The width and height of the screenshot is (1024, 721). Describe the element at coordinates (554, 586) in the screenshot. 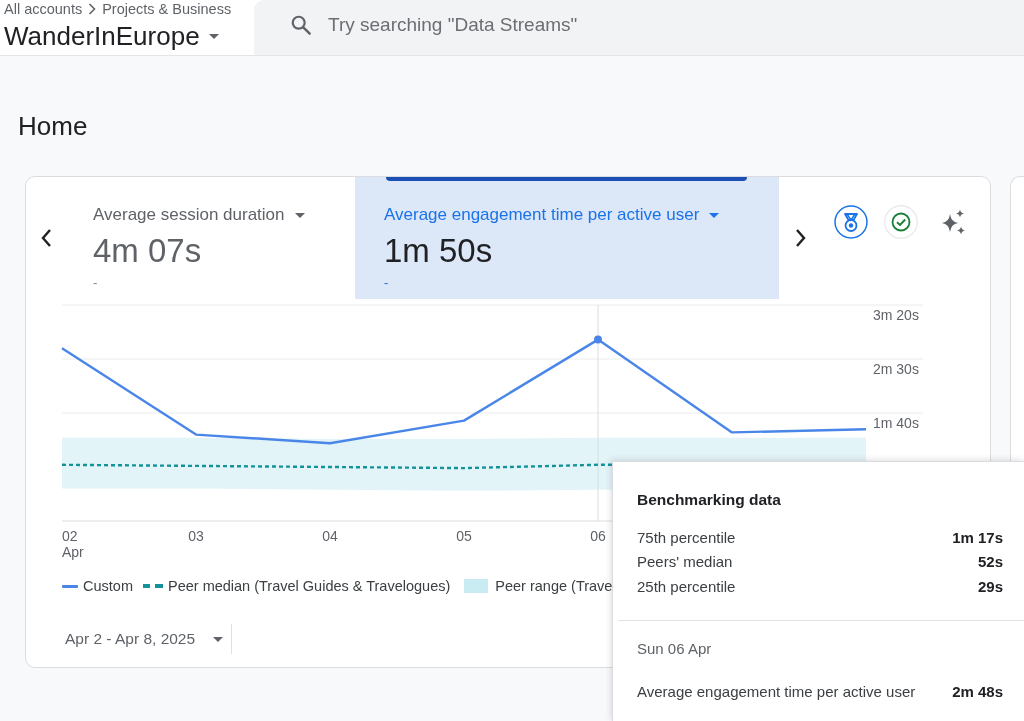

I see `legend-label: Peer range (Trave` at that location.